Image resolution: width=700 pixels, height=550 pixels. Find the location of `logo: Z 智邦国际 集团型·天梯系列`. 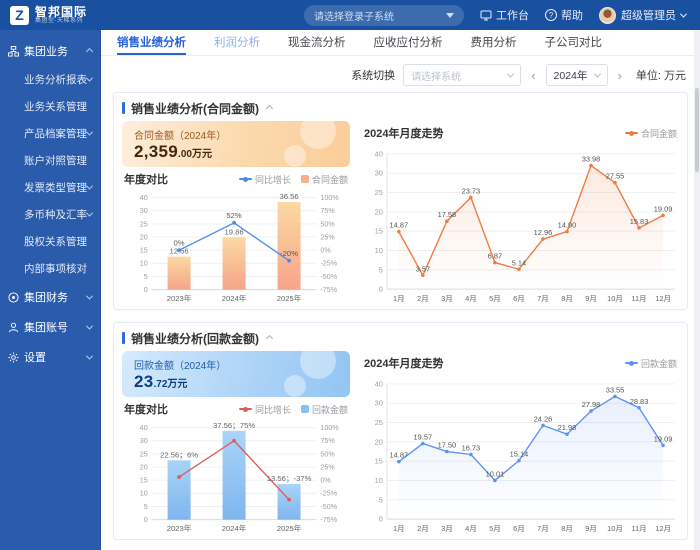

logo: Z 智邦国际 集团型·天梯系列 is located at coordinates (49, 14).